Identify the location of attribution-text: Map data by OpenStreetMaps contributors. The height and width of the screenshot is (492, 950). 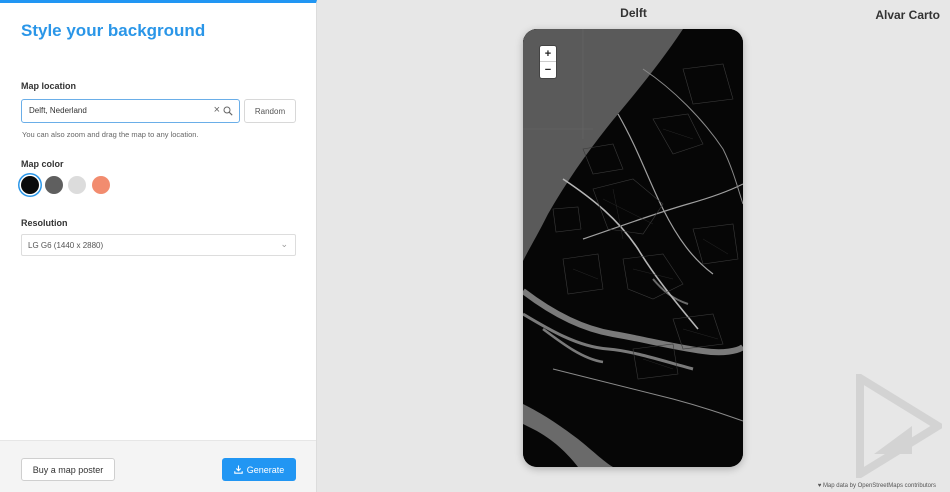
(879, 486).